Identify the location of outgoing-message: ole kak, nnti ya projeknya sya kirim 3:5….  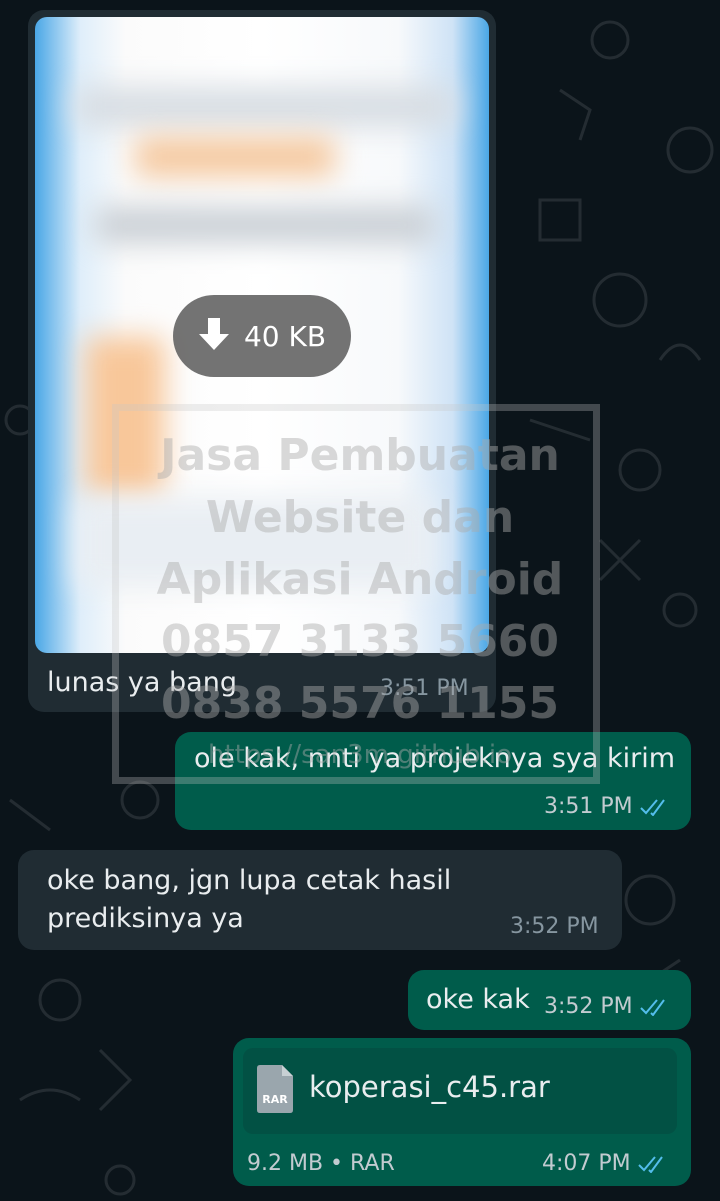
(433, 781).